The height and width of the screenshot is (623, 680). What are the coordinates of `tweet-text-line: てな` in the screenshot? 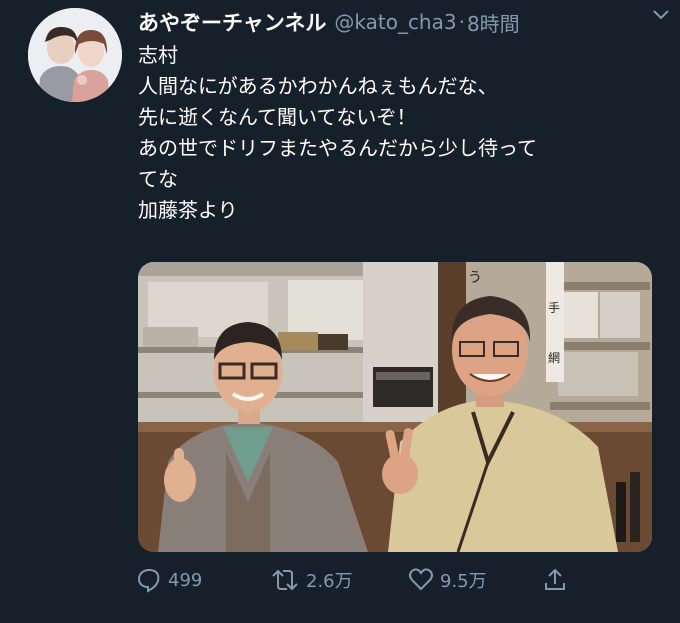 It's located at (158, 179).